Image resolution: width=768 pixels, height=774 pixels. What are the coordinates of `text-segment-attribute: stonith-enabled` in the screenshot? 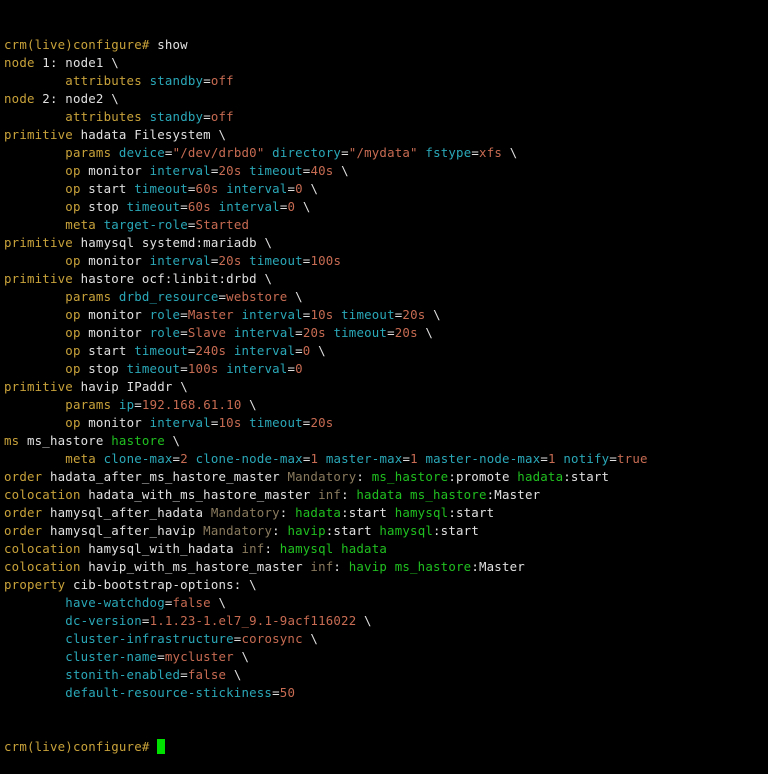 It's located at (123, 674).